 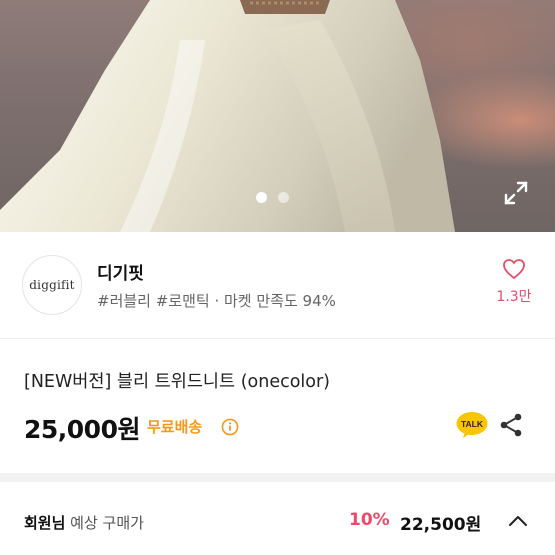 What do you see at coordinates (518, 521) in the screenshot?
I see `chevron-up-icon` at bounding box center [518, 521].